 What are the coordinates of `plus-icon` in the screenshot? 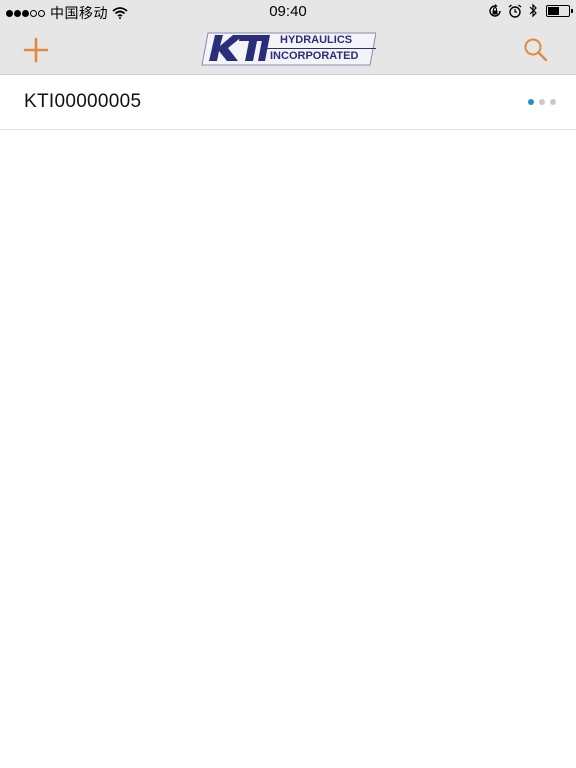 It's located at (36, 50).